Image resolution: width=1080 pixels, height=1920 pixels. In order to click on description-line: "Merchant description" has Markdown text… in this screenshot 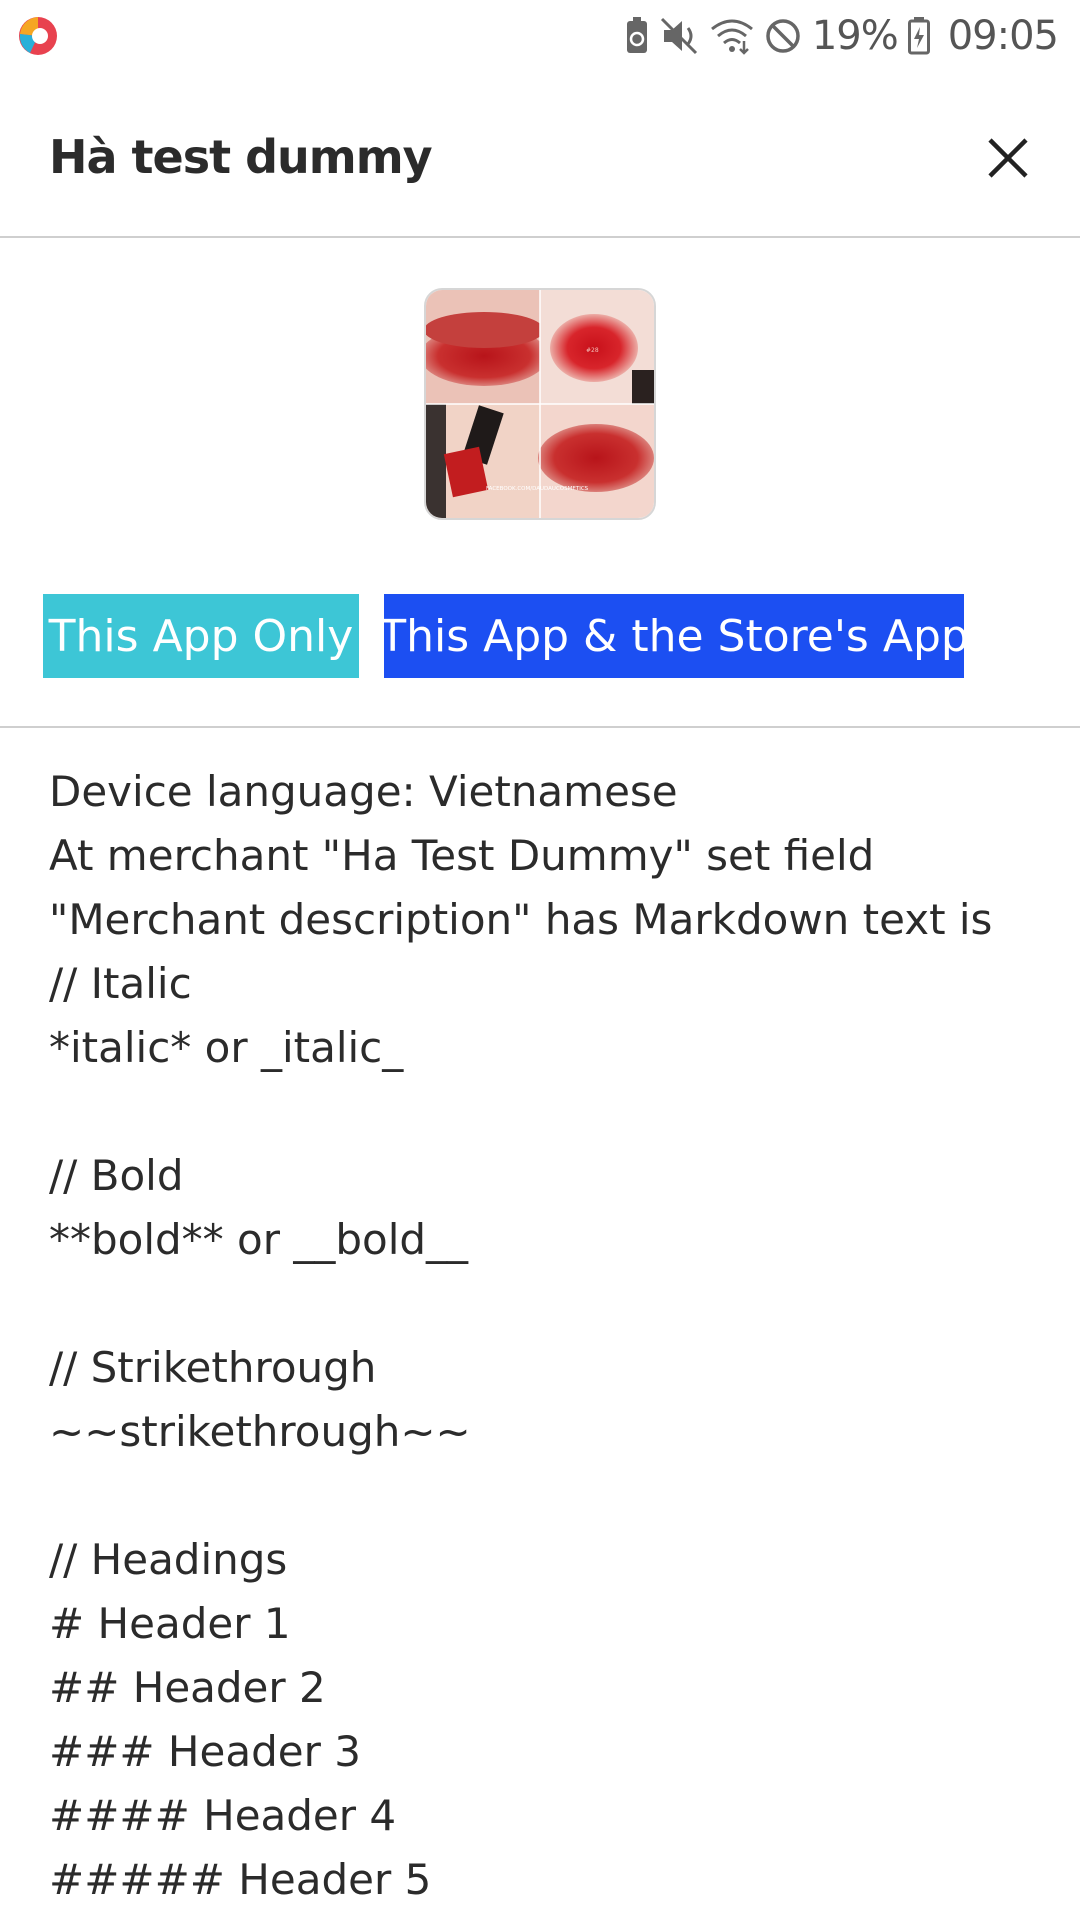, I will do `click(521, 919)`.